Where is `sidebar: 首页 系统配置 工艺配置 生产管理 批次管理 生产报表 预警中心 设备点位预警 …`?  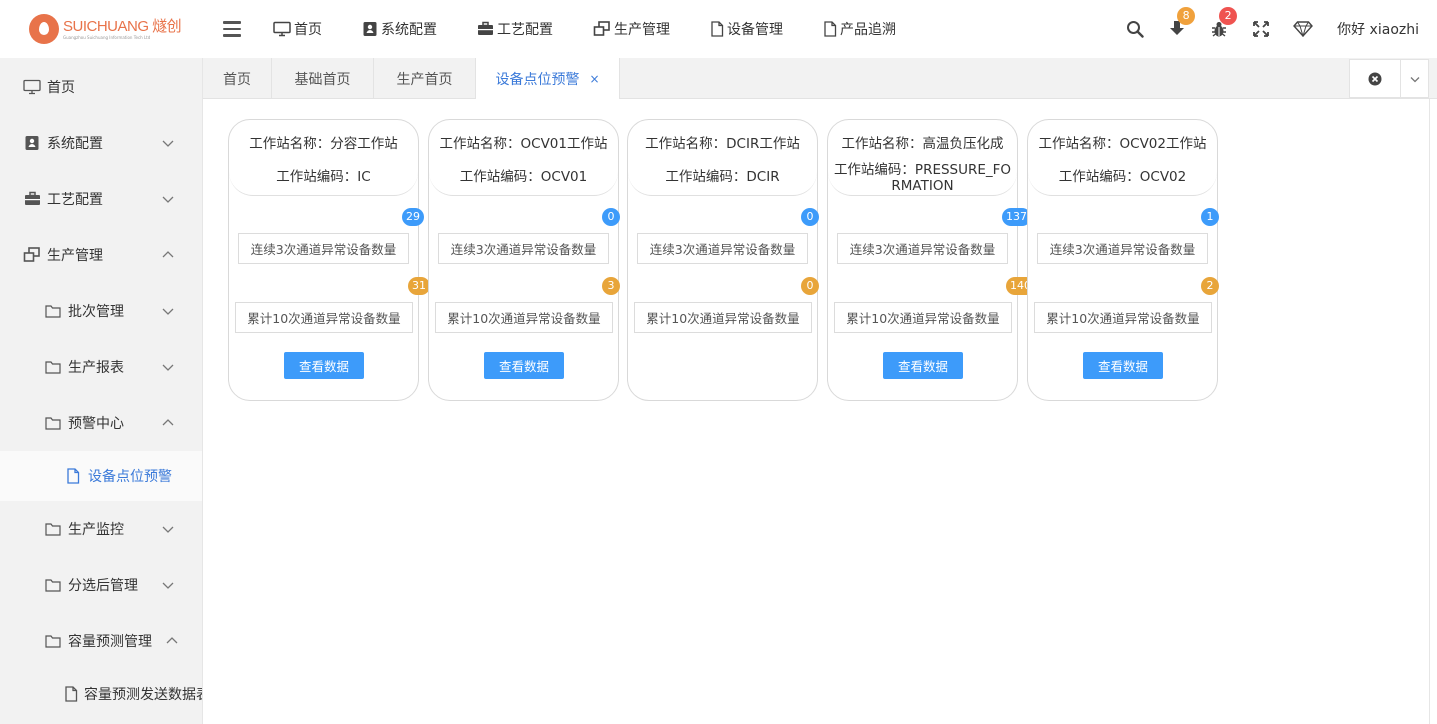
sidebar: 首页 系统配置 工艺配置 生产管理 批次管理 生产报表 预警中心 设备点位预警 … is located at coordinates (101, 391).